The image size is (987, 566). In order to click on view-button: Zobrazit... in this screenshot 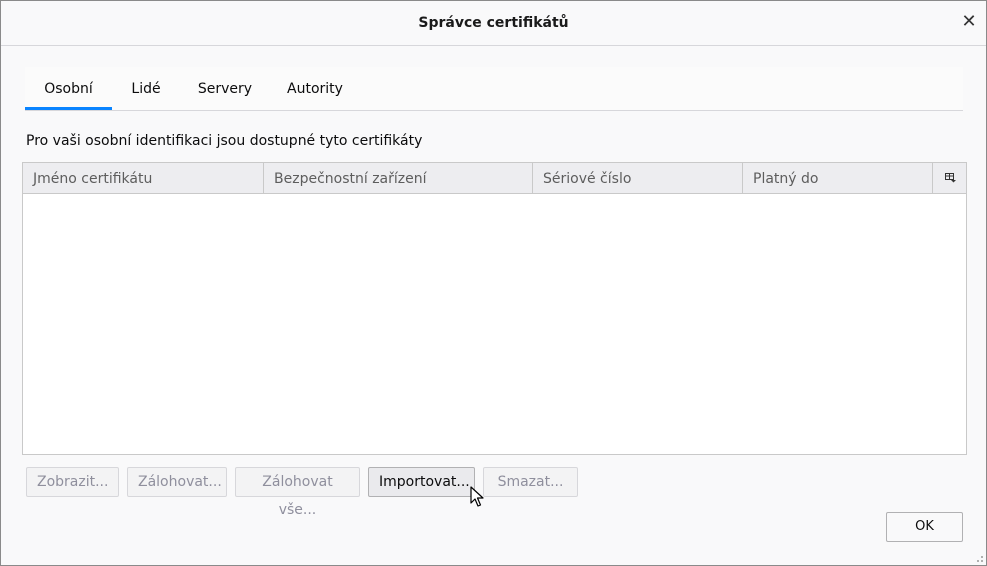, I will do `click(72, 482)`.